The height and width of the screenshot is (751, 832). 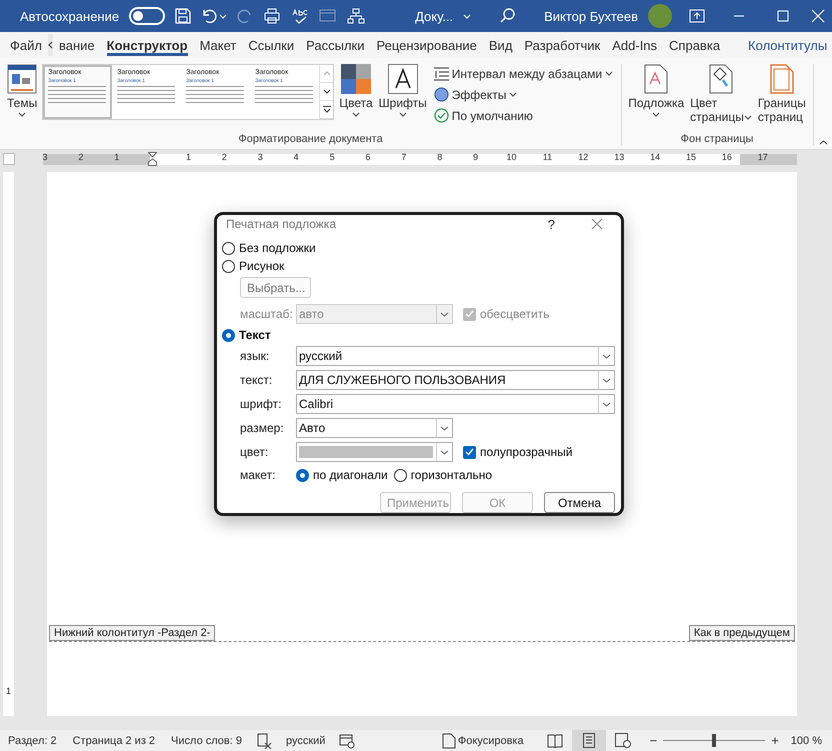 I want to click on ribbon-tab: Файл, so click(x=26, y=45).